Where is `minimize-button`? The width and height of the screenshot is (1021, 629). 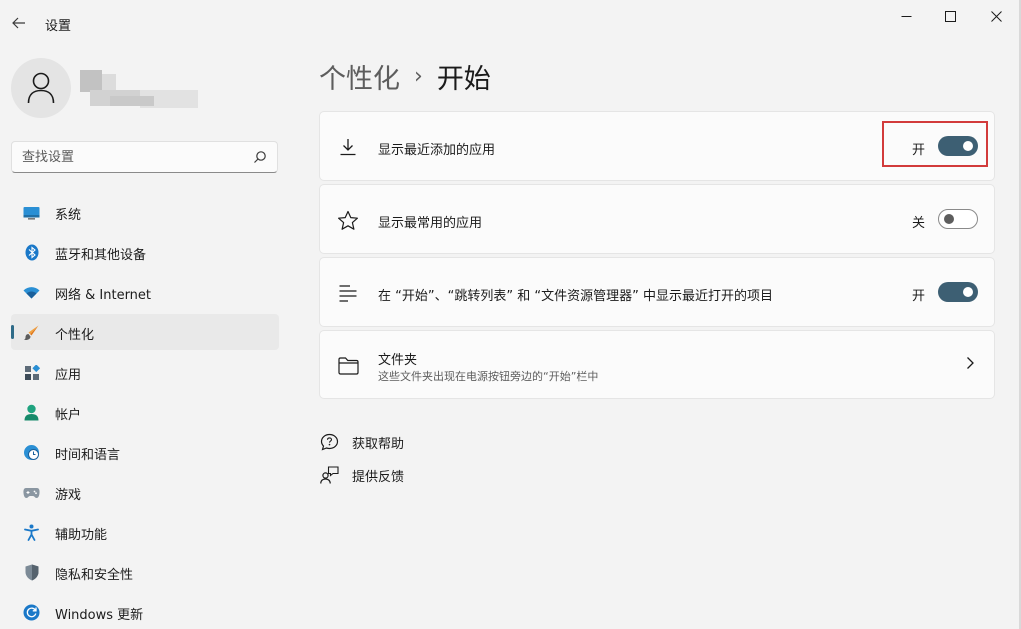
minimize-button is located at coordinates (906, 16).